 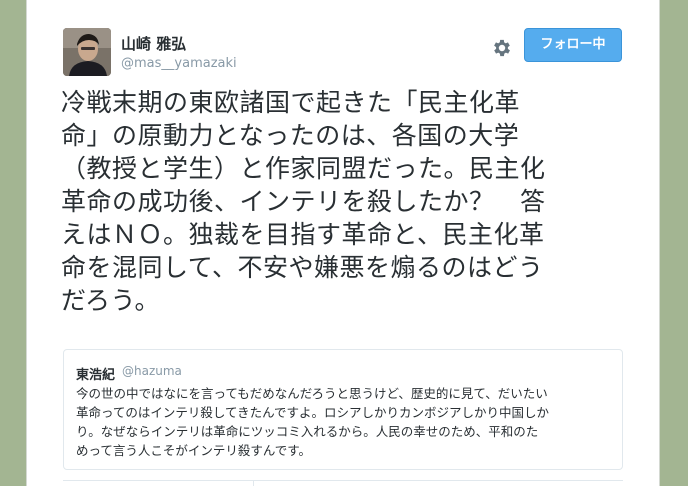 I want to click on tweet-text-line: 命を混同して、不安や嫌悪を煽るのはどう, so click(x=302, y=267).